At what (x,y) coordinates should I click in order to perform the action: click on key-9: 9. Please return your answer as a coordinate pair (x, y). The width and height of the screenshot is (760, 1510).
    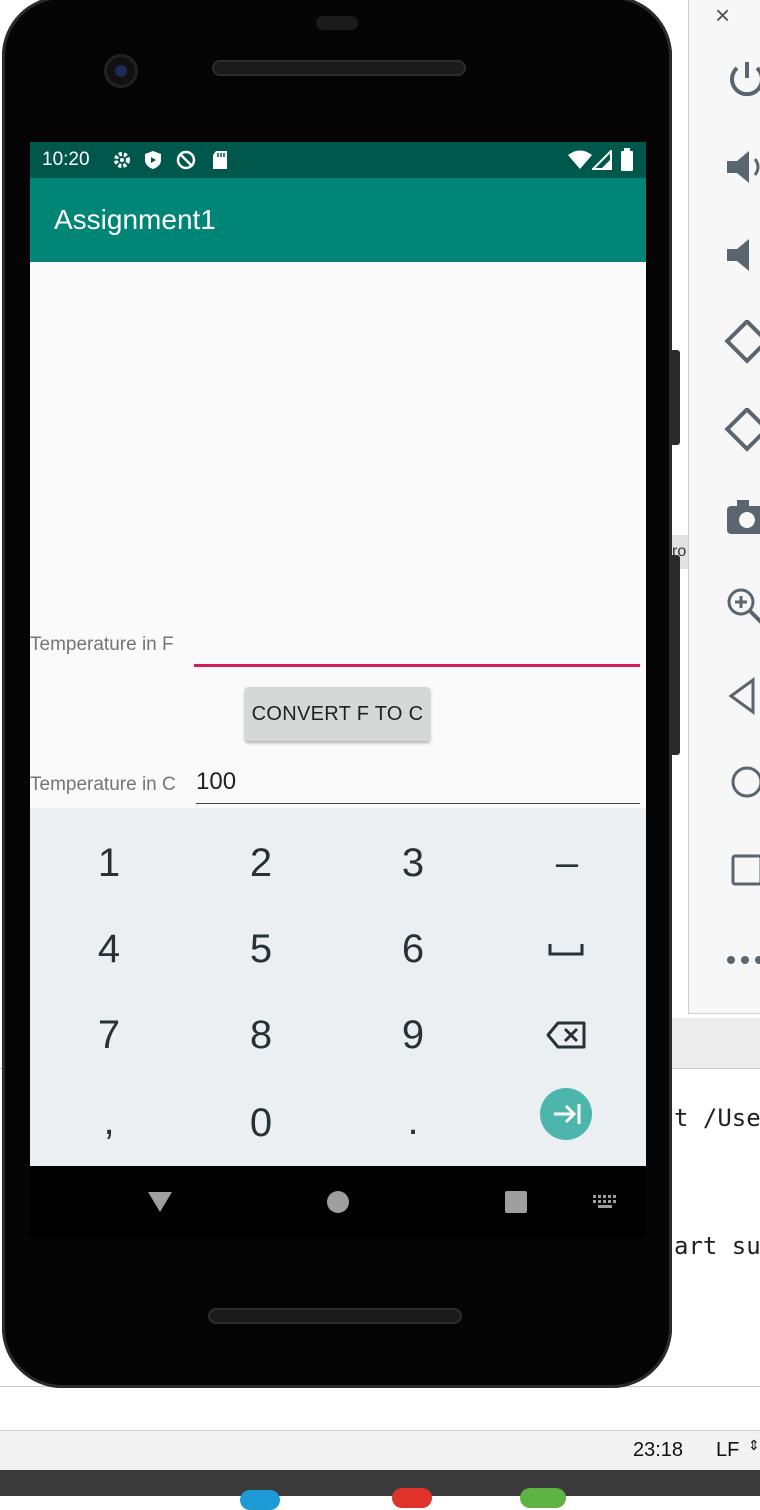
    Looking at the image, I should click on (413, 1035).